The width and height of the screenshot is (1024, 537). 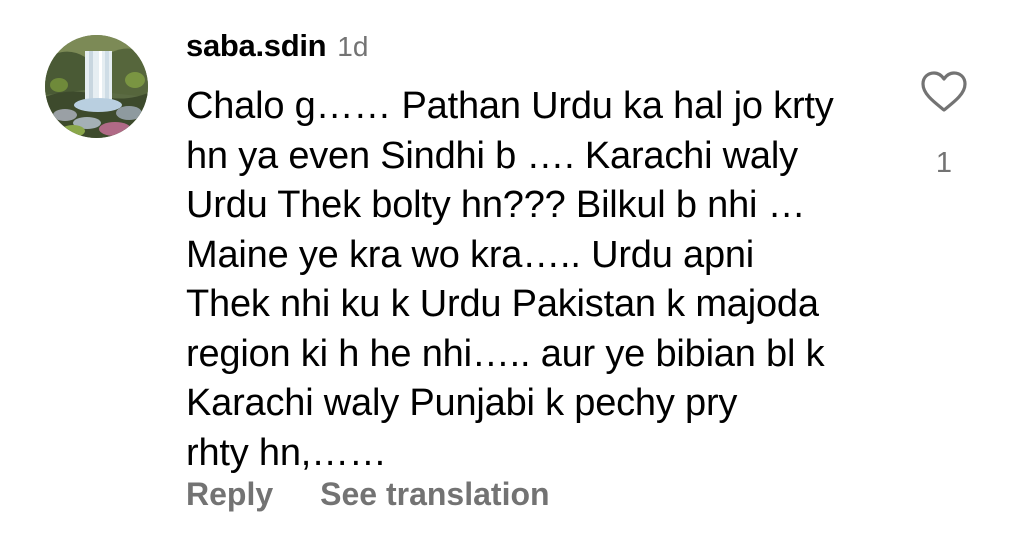 I want to click on waterfall-photo, so click(x=96, y=86).